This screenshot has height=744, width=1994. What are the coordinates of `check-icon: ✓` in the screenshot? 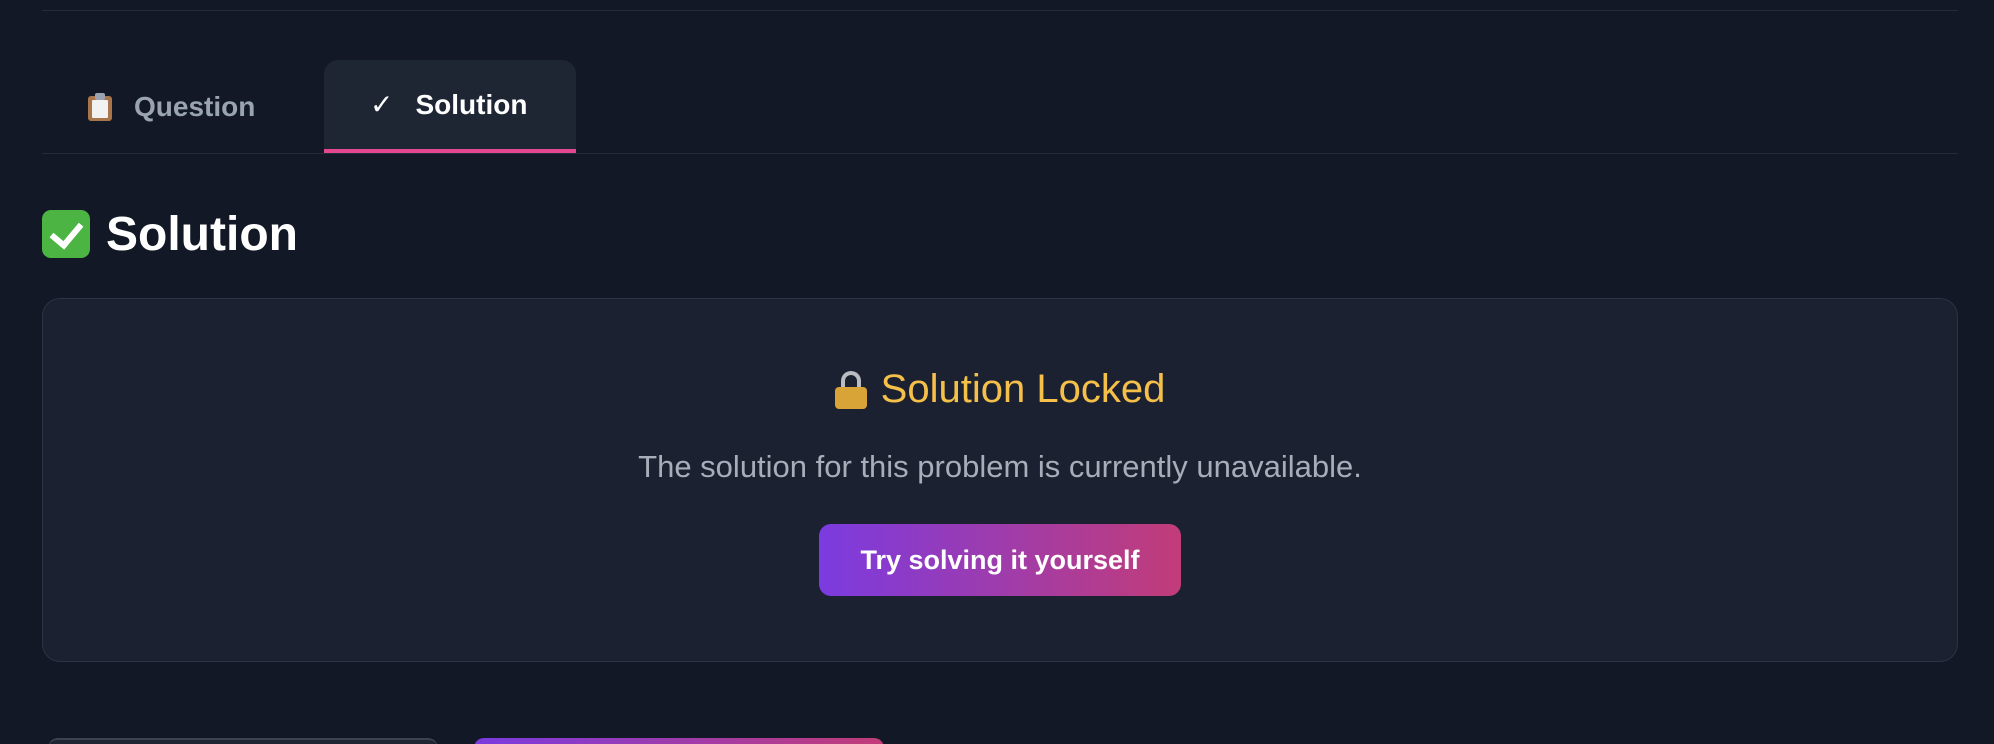 It's located at (382, 104).